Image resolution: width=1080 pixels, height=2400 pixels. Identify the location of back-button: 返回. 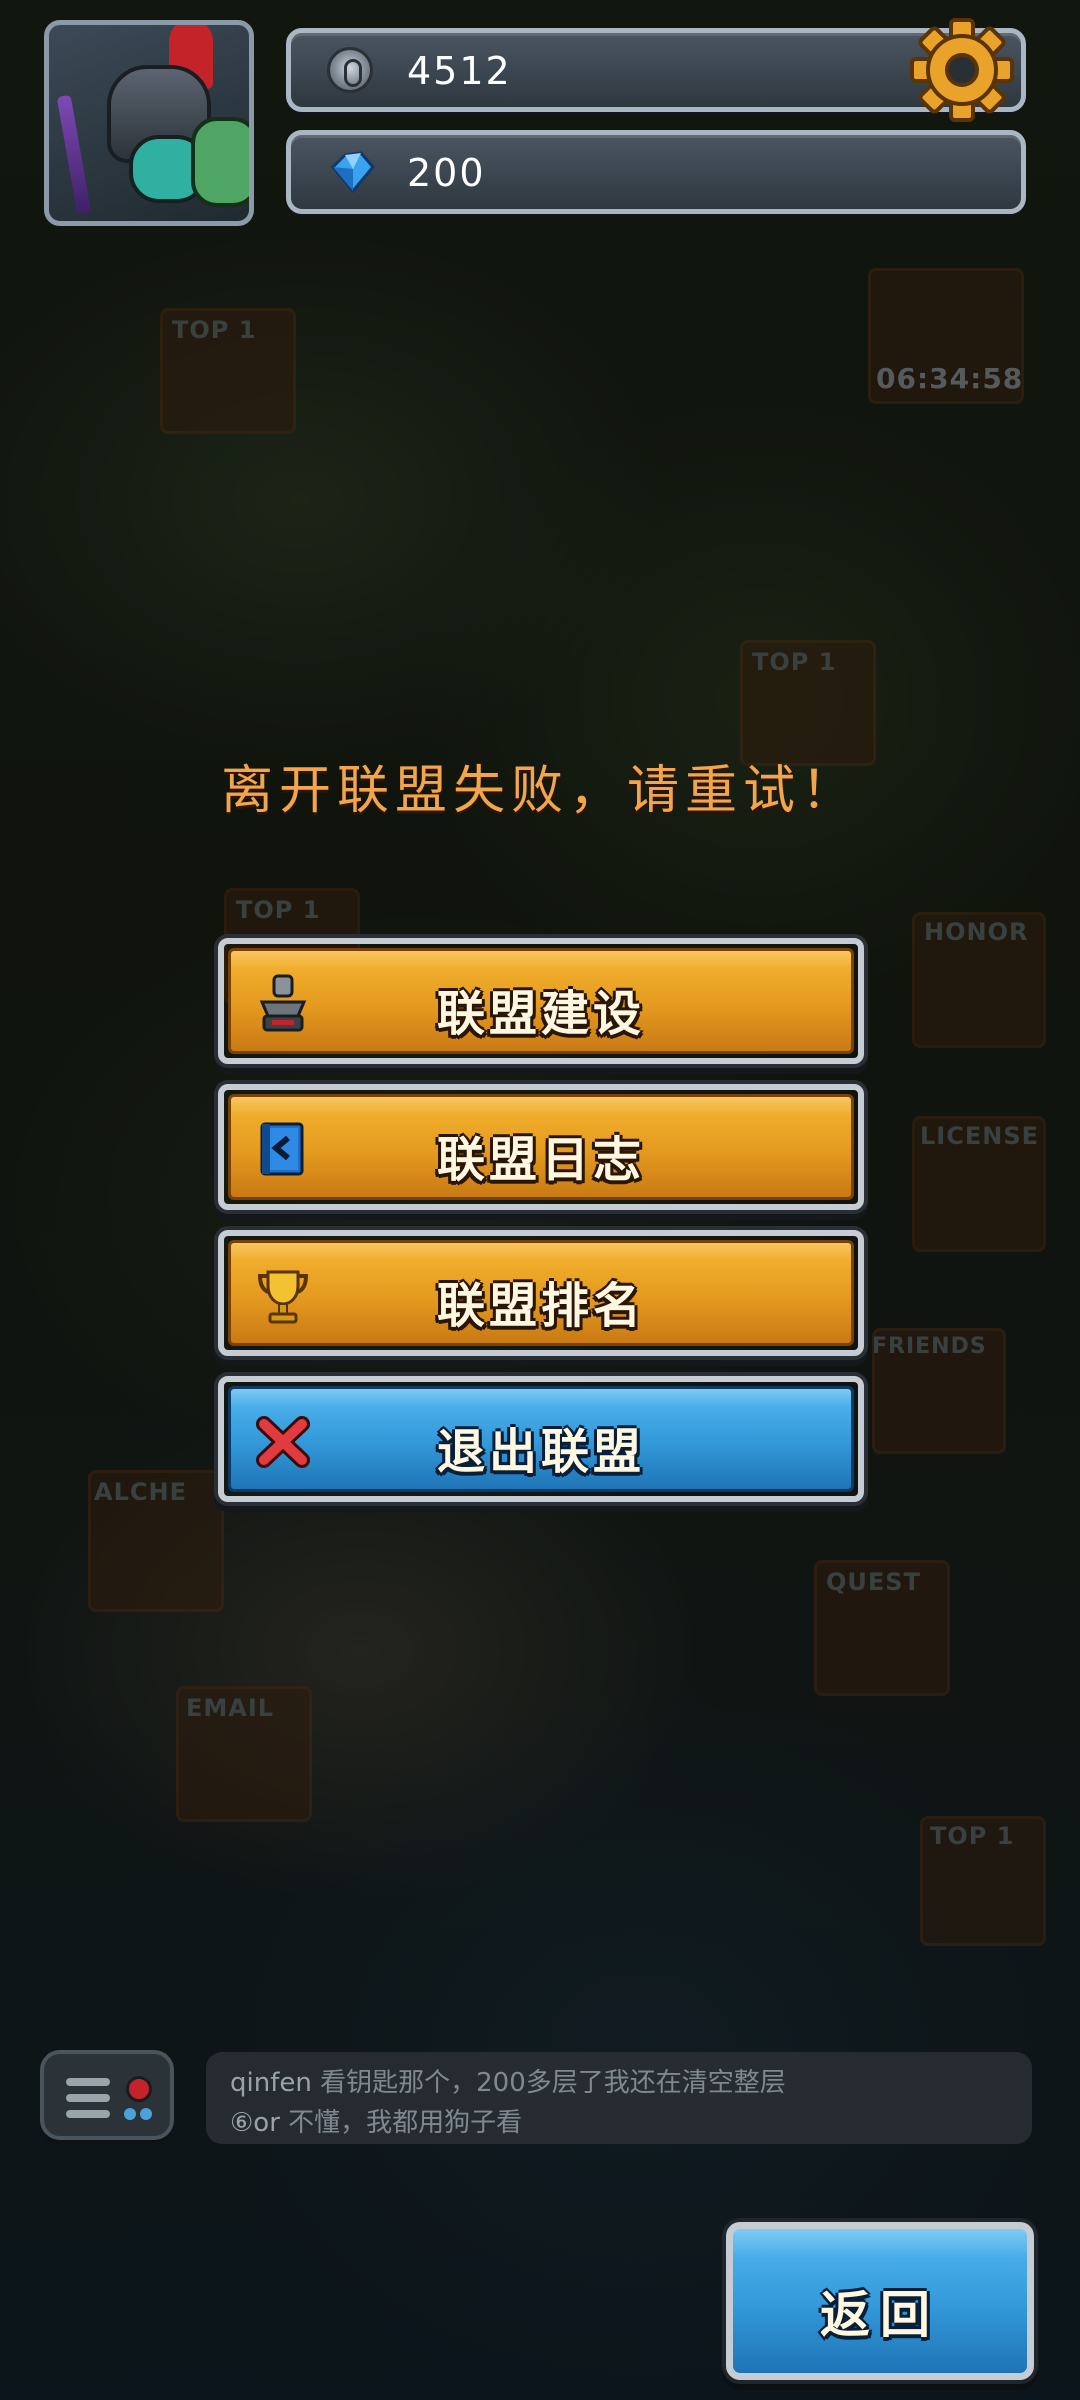
(880, 2301).